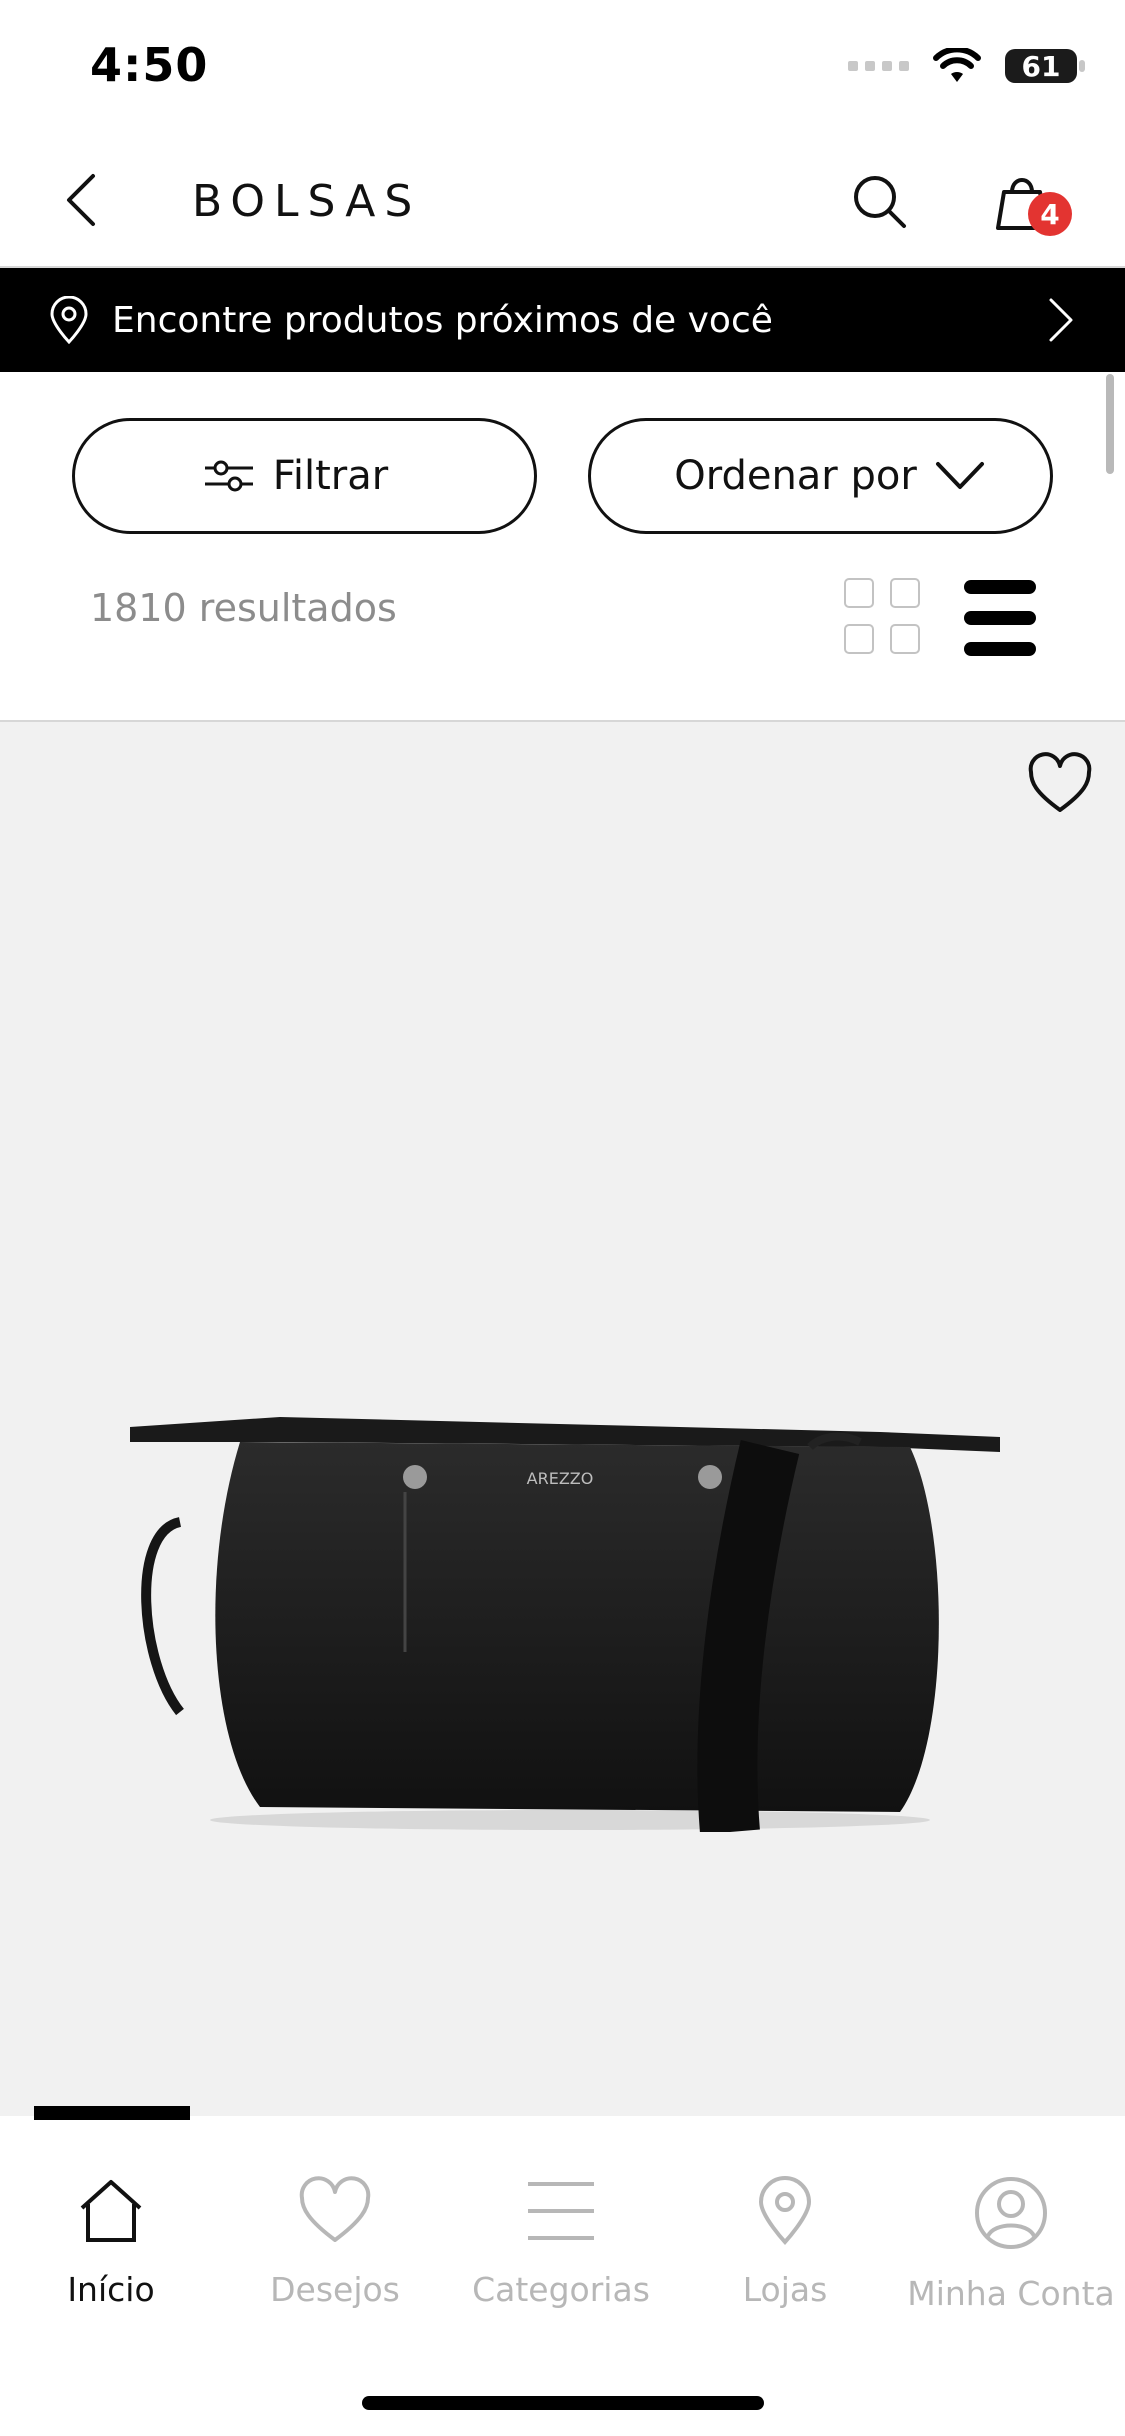 This screenshot has height=2436, width=1125. I want to click on wifi-icon, so click(957, 65).